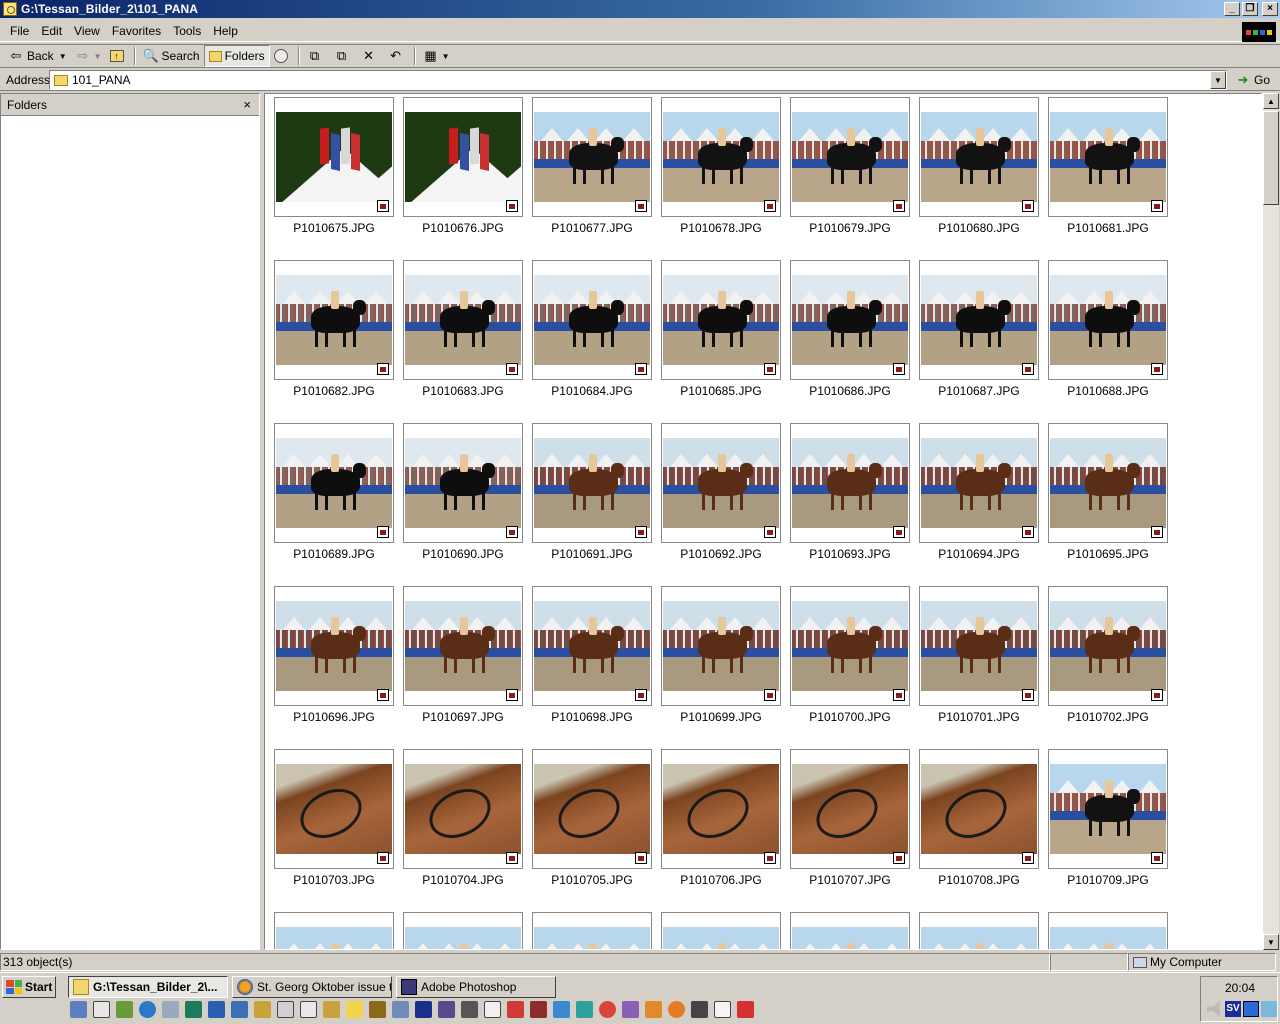 This screenshot has height=1024, width=1280. I want to click on go-button: ➜ Go, so click(1252, 80).